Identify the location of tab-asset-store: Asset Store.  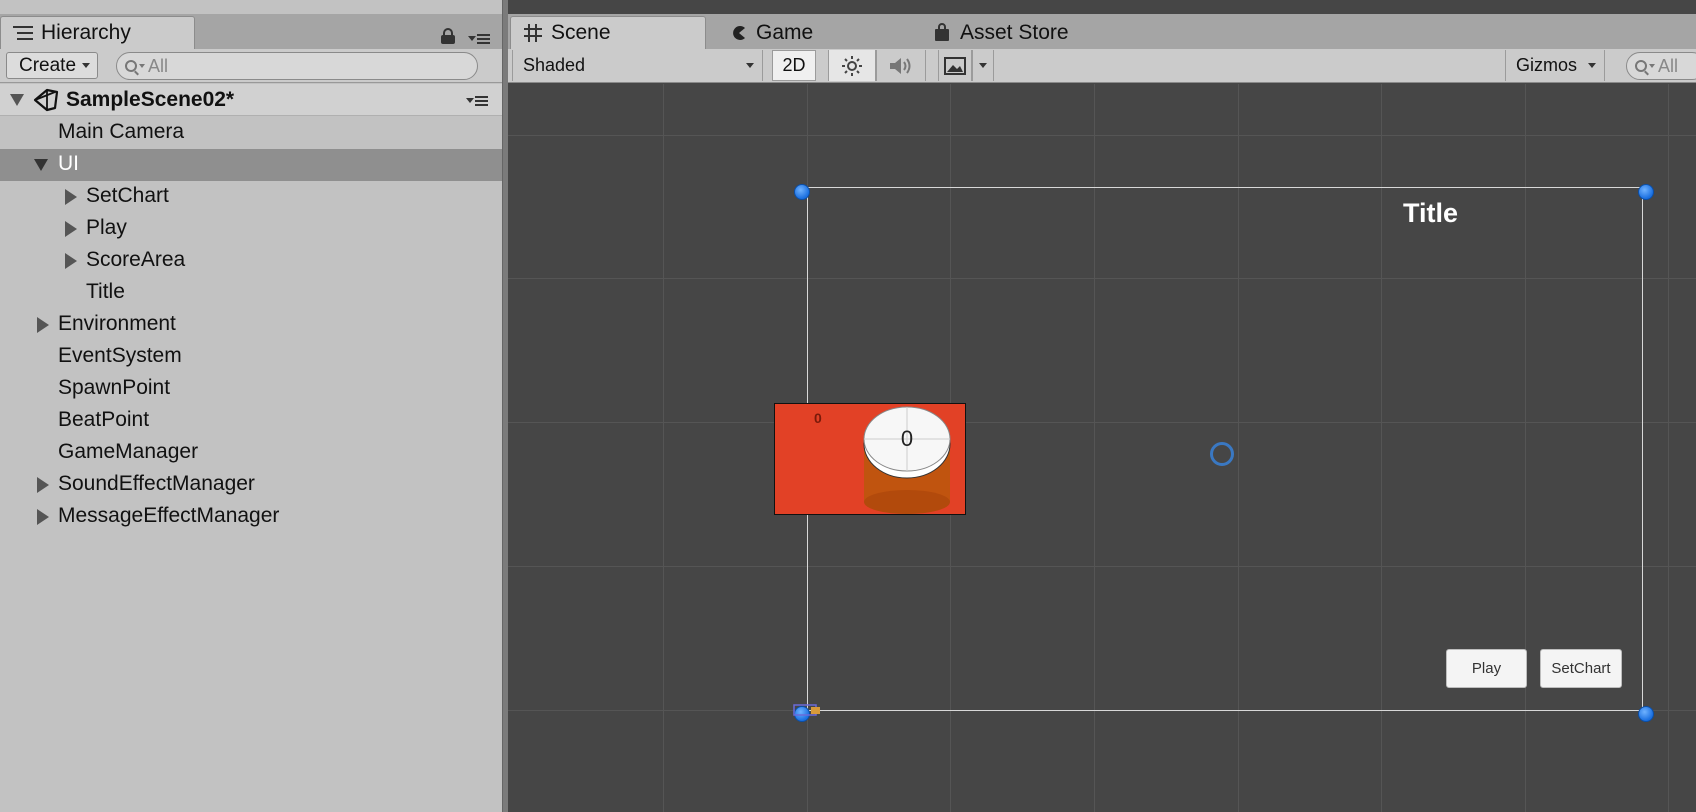
(1020, 32).